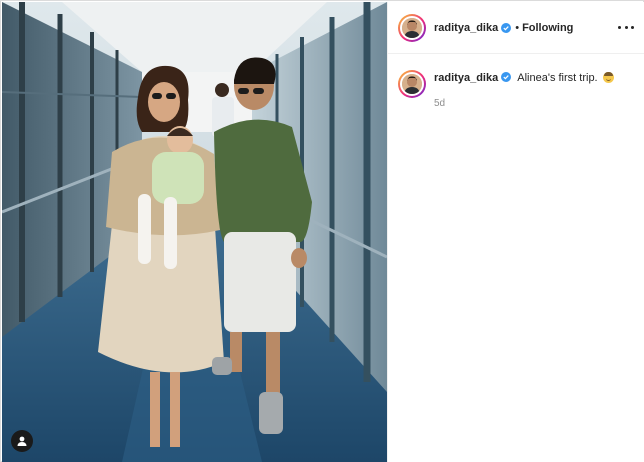 This screenshot has width=644, height=462. I want to click on avatar-portrait, so click(412, 27).